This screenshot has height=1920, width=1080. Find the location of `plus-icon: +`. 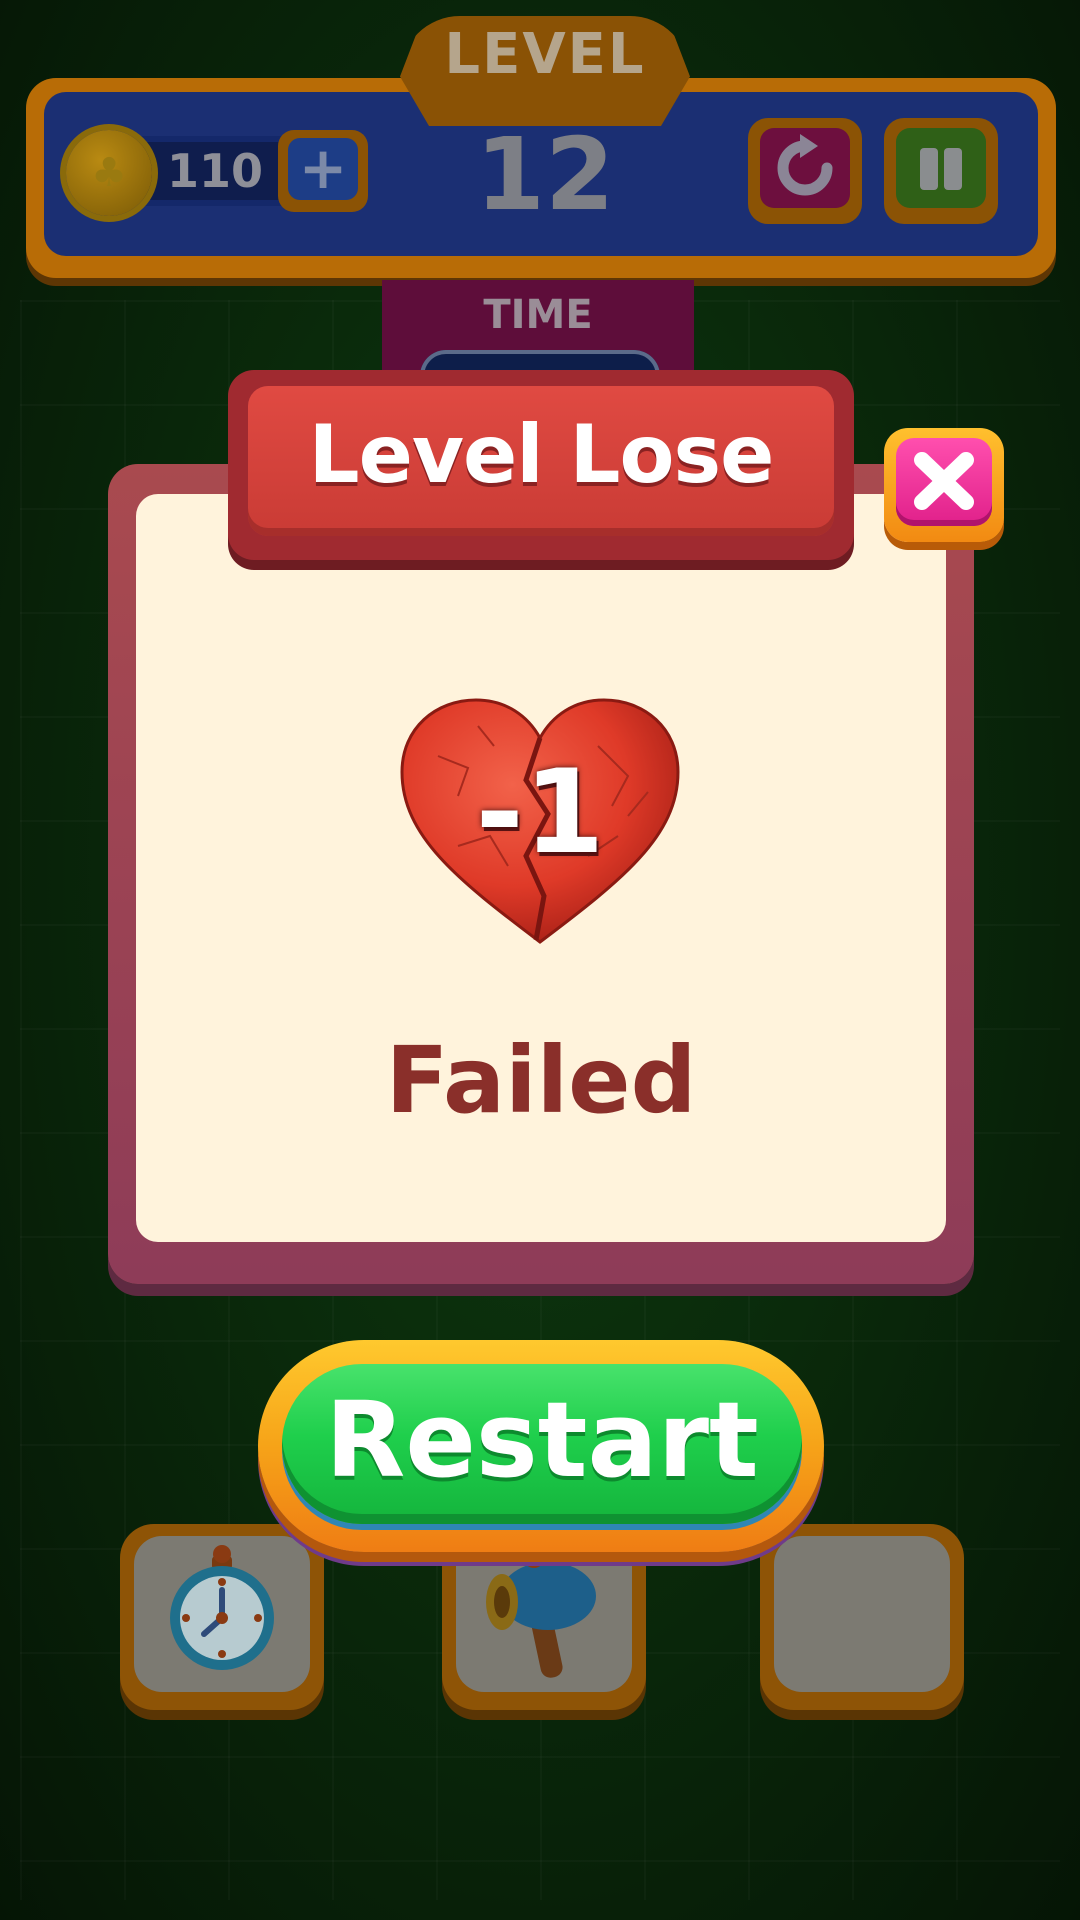

plus-icon: + is located at coordinates (323, 169).